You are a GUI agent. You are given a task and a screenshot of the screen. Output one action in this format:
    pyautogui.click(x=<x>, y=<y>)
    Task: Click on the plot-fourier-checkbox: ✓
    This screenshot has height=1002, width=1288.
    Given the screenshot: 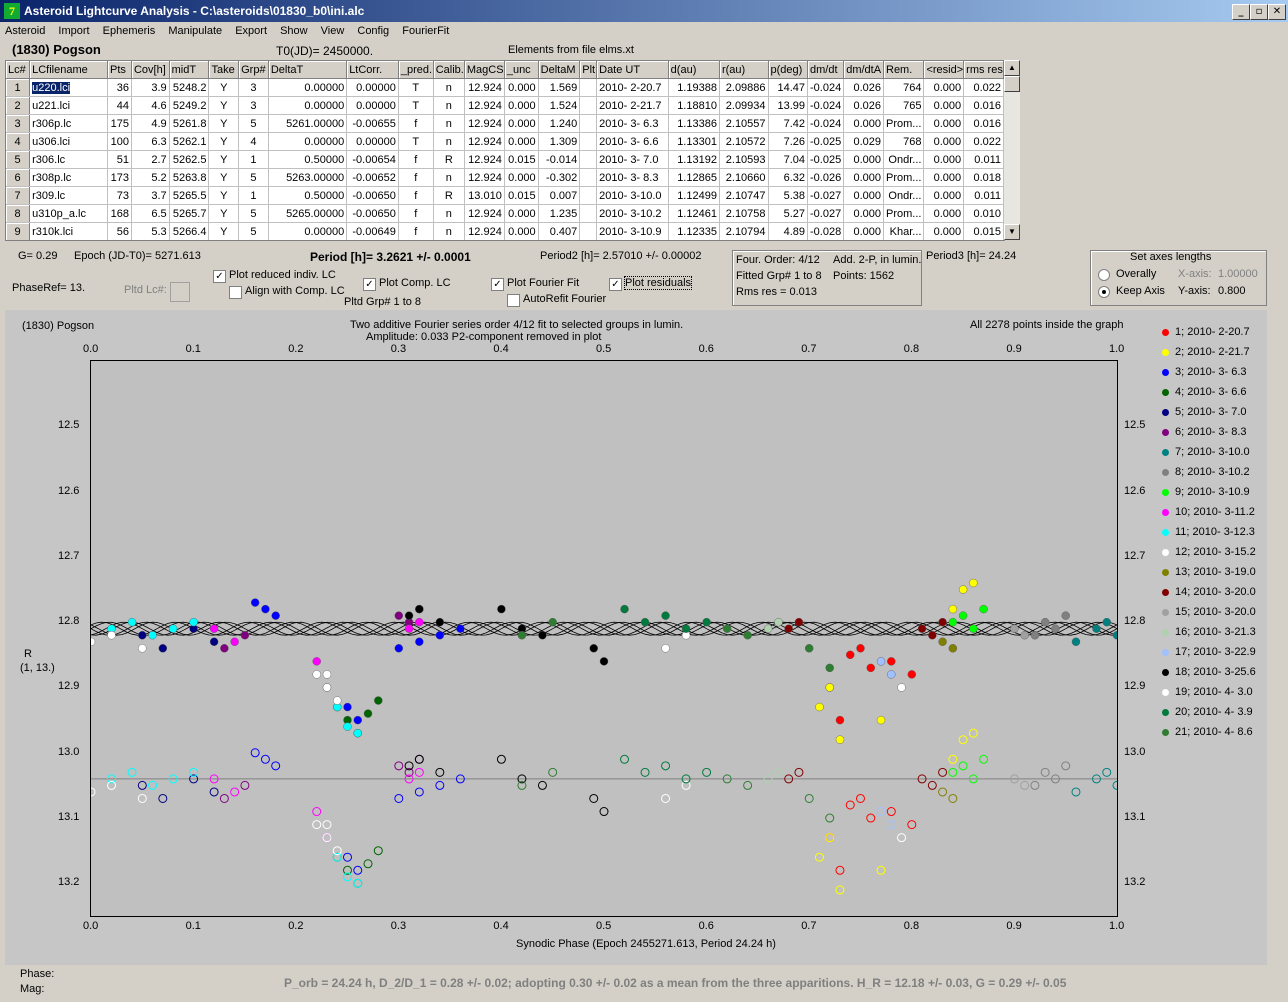 What is the action you would take?
    pyautogui.click(x=497, y=284)
    